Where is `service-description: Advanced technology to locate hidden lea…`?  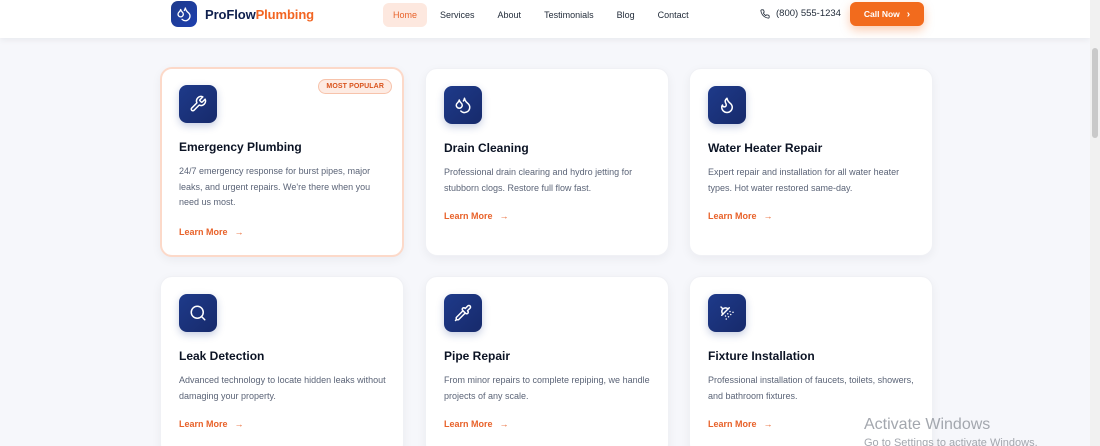 service-description: Advanced technology to locate hidden lea… is located at coordinates (282, 388).